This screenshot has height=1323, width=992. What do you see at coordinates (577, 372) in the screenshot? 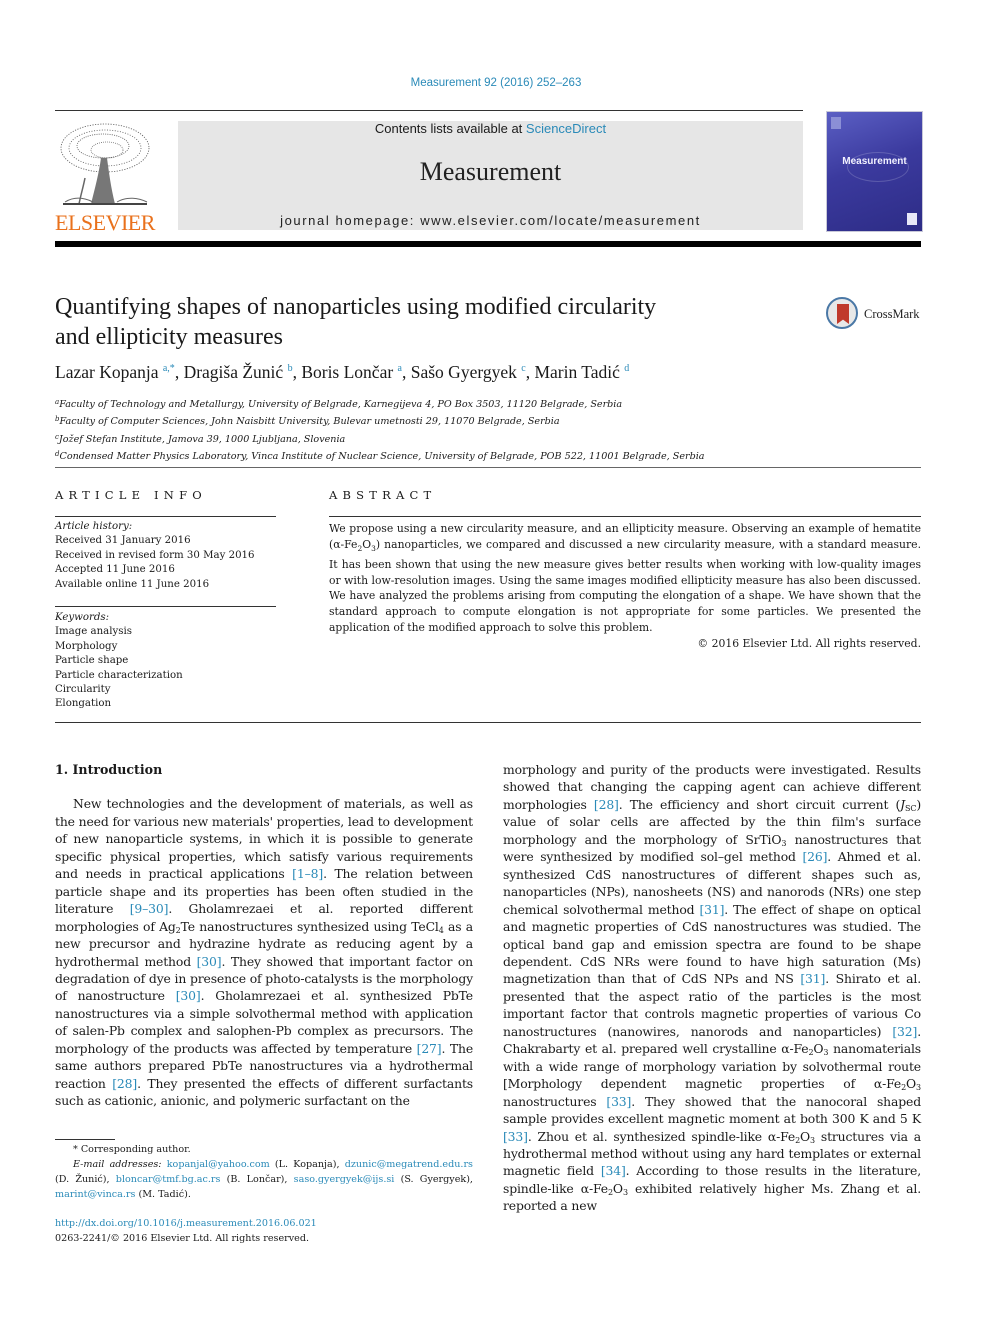
I see `author-name: Marin Tadić` at bounding box center [577, 372].